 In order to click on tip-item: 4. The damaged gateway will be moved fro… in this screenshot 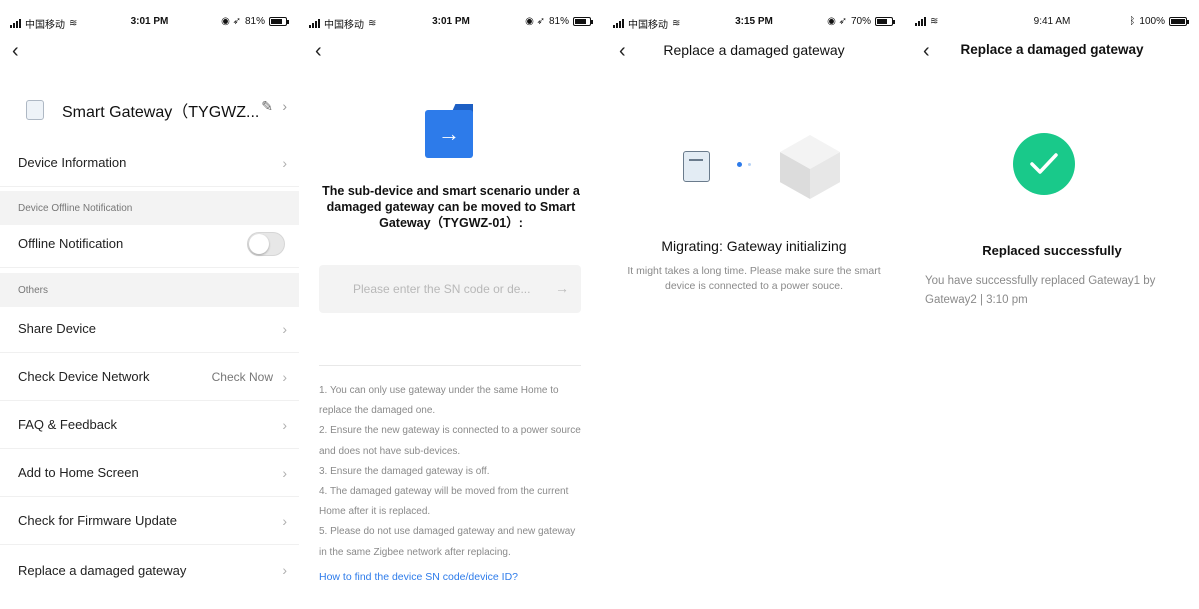, I will do `click(444, 502)`.